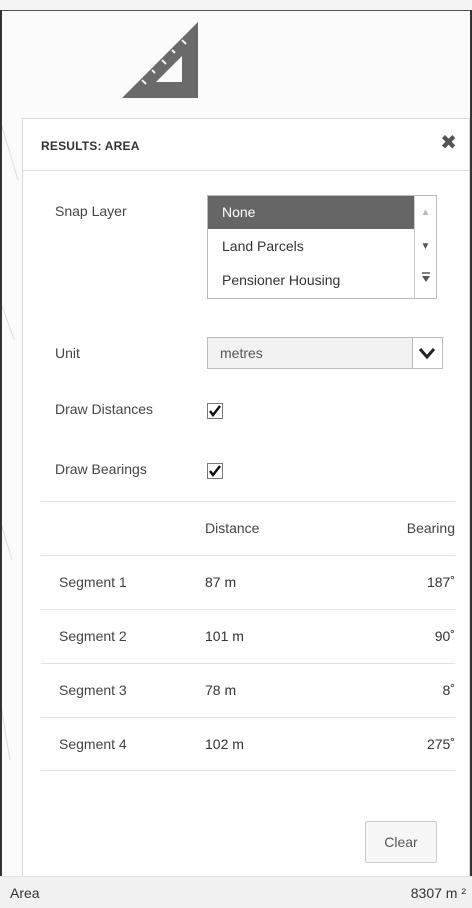 This screenshot has width=472, height=908. Describe the element at coordinates (401, 842) in the screenshot. I see `clear-button: Clear` at that location.